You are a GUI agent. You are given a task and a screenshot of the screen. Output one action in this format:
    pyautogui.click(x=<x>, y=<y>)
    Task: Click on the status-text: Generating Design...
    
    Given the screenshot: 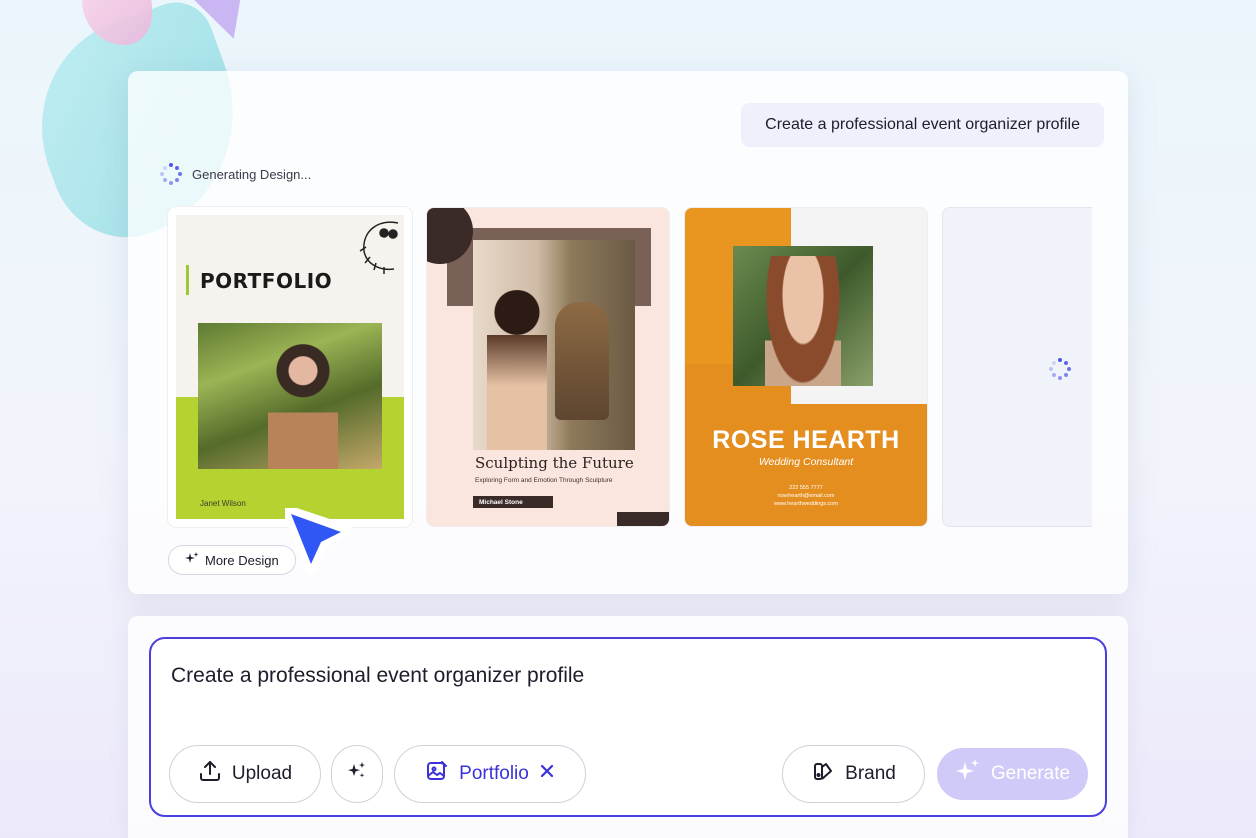 What is the action you would take?
    pyautogui.click(x=252, y=174)
    